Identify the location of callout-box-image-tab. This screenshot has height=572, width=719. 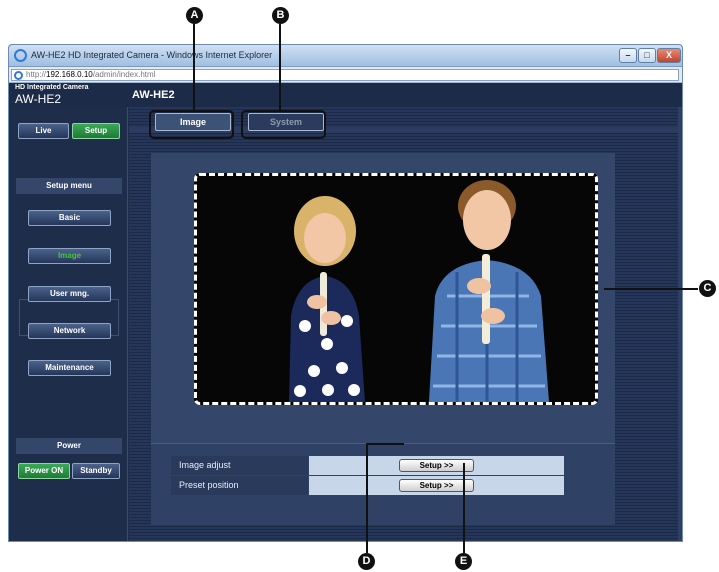
(191, 124).